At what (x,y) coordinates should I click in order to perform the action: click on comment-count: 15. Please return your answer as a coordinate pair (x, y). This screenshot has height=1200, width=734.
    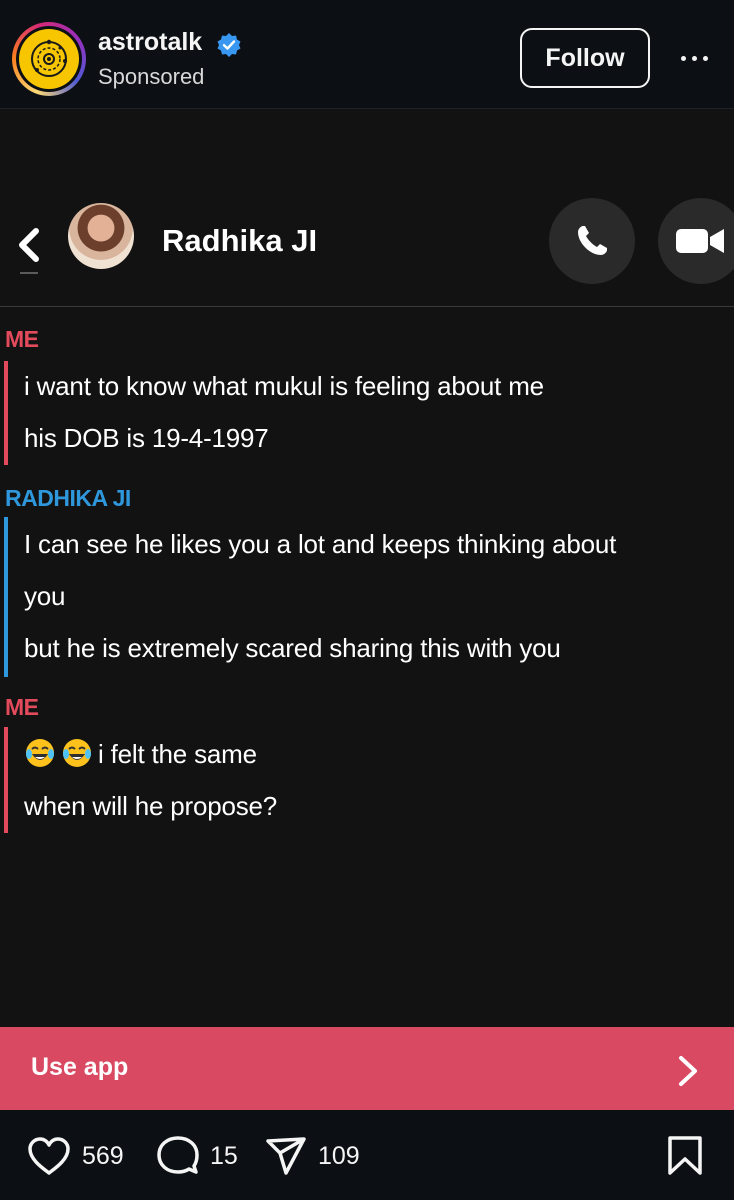
    Looking at the image, I should click on (224, 1155).